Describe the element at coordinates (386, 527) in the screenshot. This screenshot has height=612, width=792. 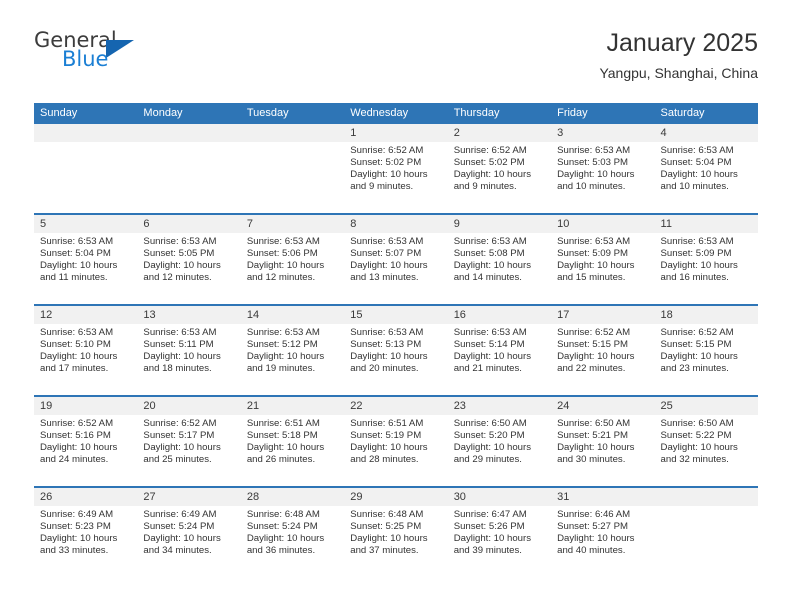
I see `sunset-text: Sunset: 5:25 PM` at that location.